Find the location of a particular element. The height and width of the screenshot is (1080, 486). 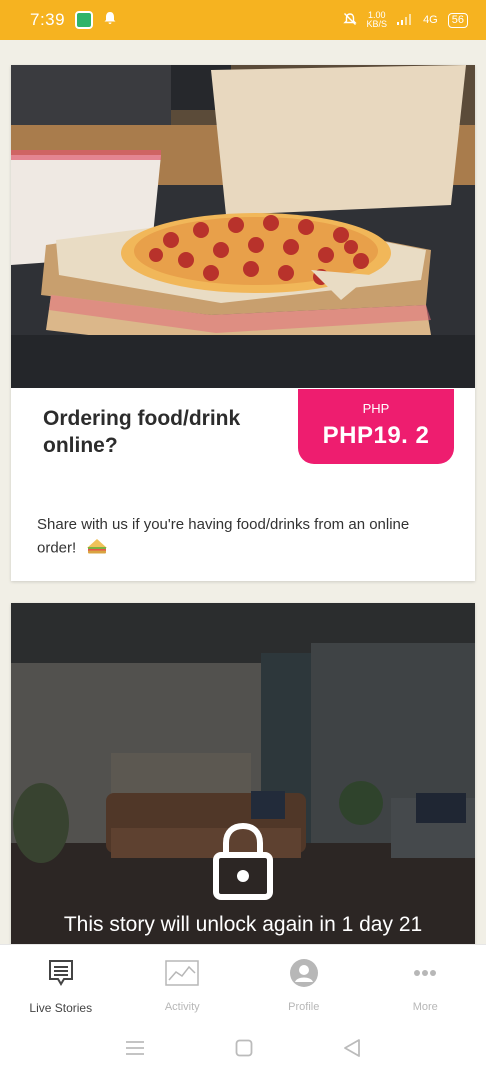

price-currency: PHP is located at coordinates (376, 408).